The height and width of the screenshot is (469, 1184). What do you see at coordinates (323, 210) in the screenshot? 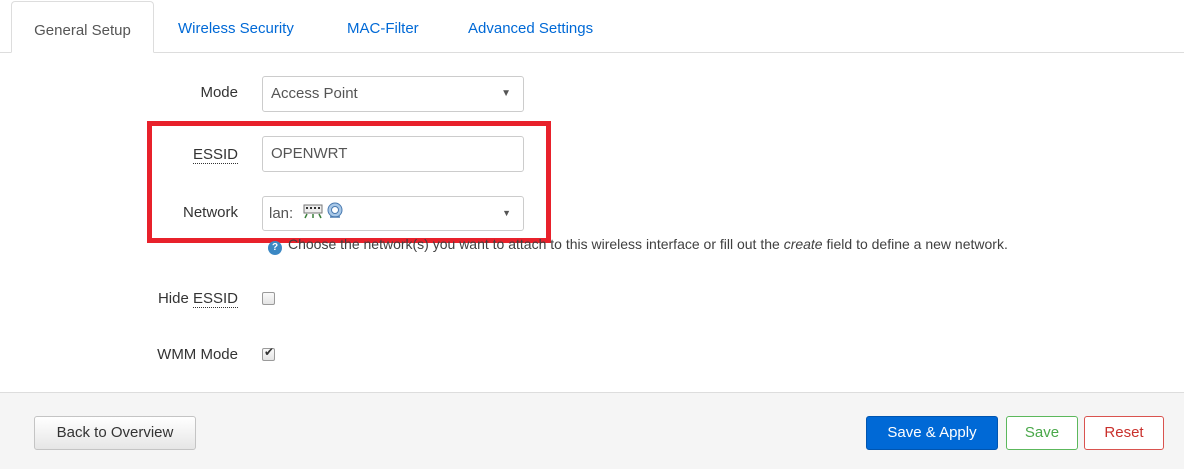
I see `ethernet-switch-icon` at bounding box center [323, 210].